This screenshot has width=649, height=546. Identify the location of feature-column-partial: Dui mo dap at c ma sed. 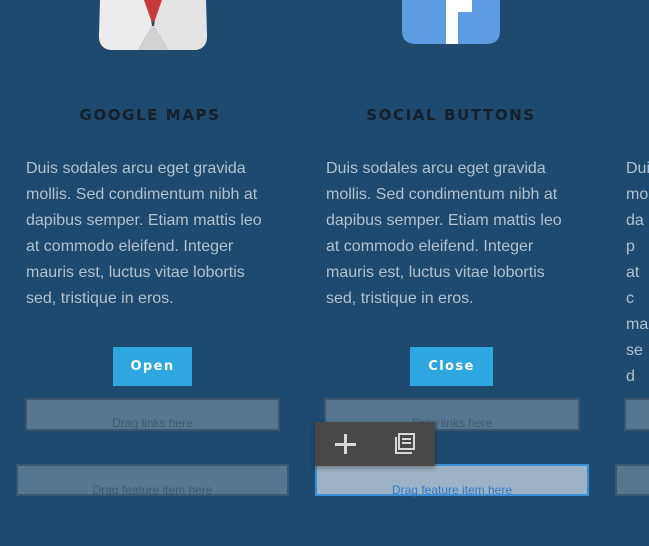
(625, 273).